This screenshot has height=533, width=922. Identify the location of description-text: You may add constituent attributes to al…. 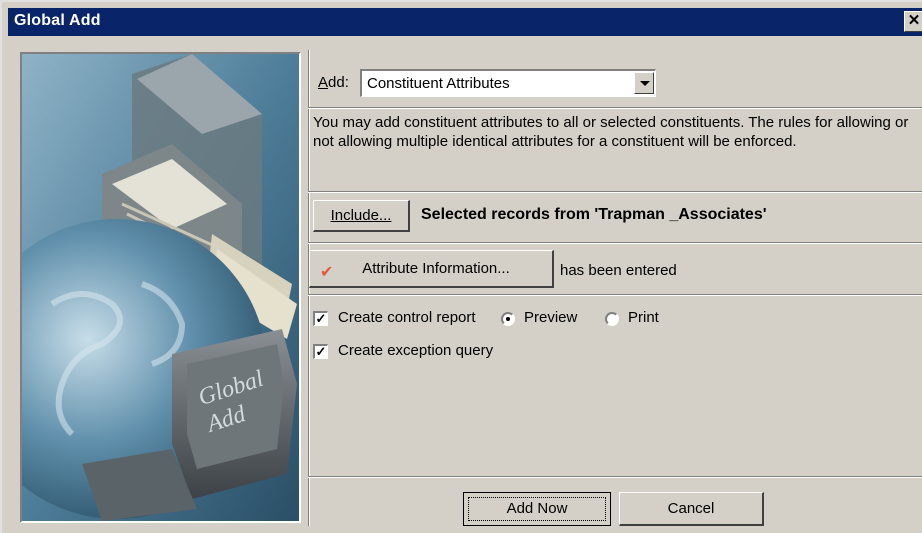
(611, 132).